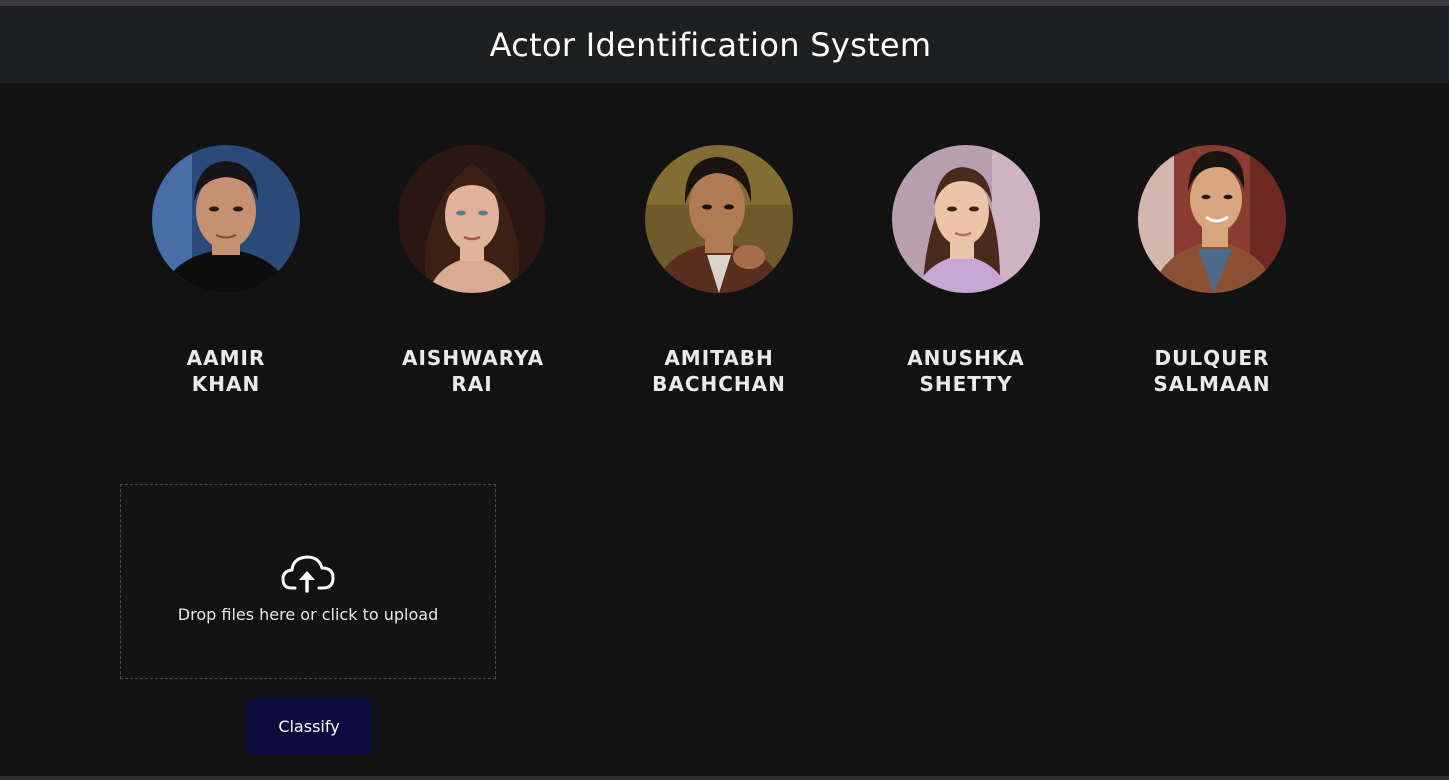 This screenshot has width=1449, height=780. I want to click on actor-name: AAMIR KHAN, so click(226, 371).